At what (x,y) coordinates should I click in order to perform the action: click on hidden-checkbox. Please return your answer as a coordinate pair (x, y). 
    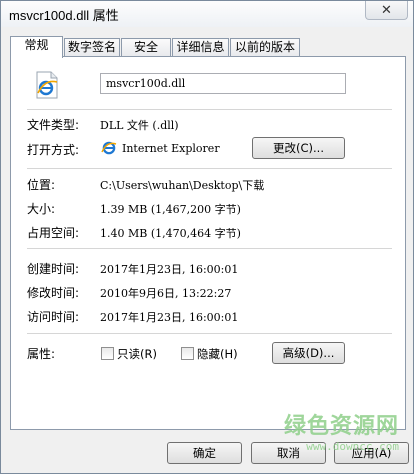
    Looking at the image, I should click on (187, 353).